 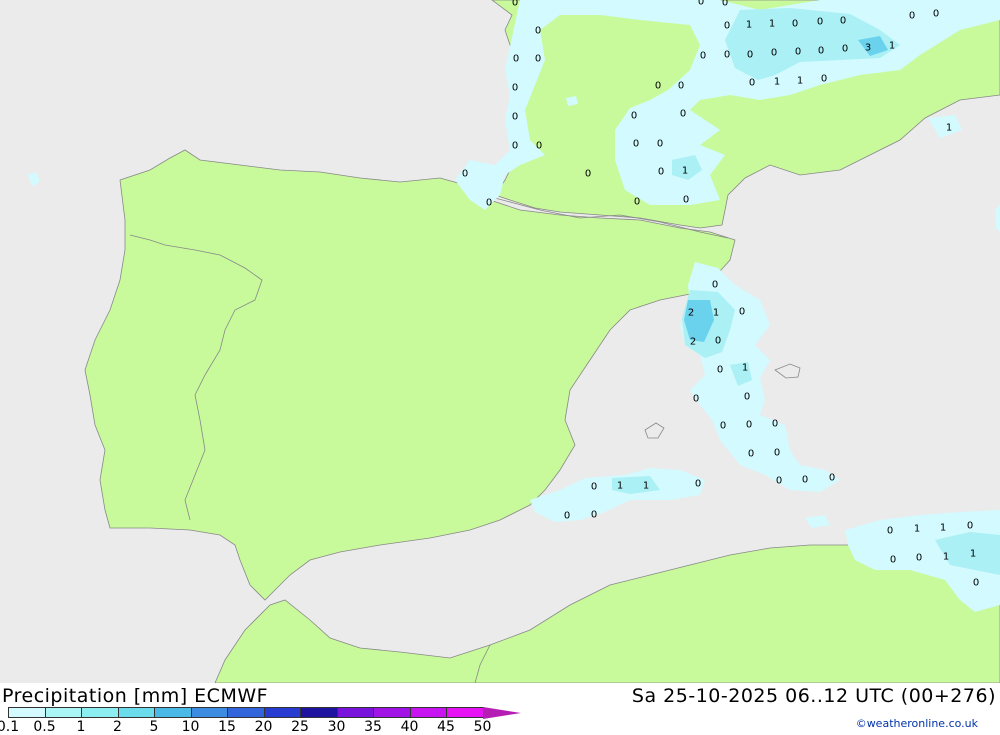 What do you see at coordinates (501, 713) in the screenshot?
I see `legend-arrow-icon` at bounding box center [501, 713].